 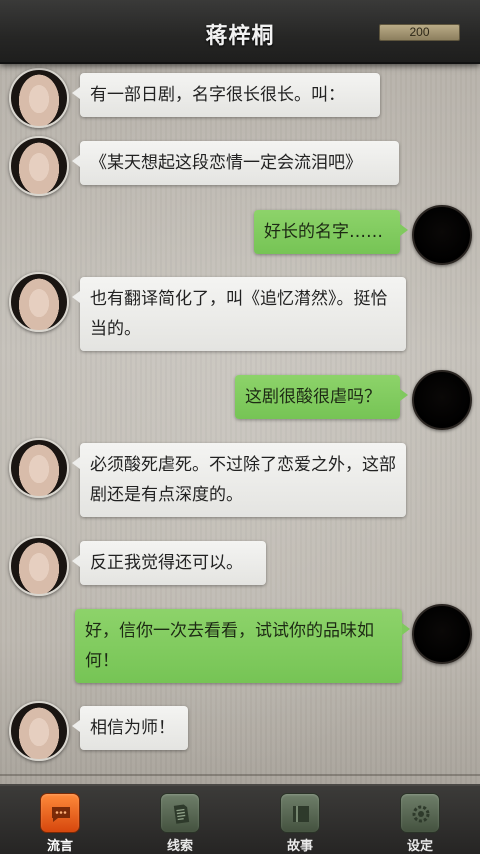 What do you see at coordinates (239, 480) in the screenshot?
I see `message-bubble-received: 必须酸死虐死。不过除了恋爱之外，这部剧还是有点深度的。` at bounding box center [239, 480].